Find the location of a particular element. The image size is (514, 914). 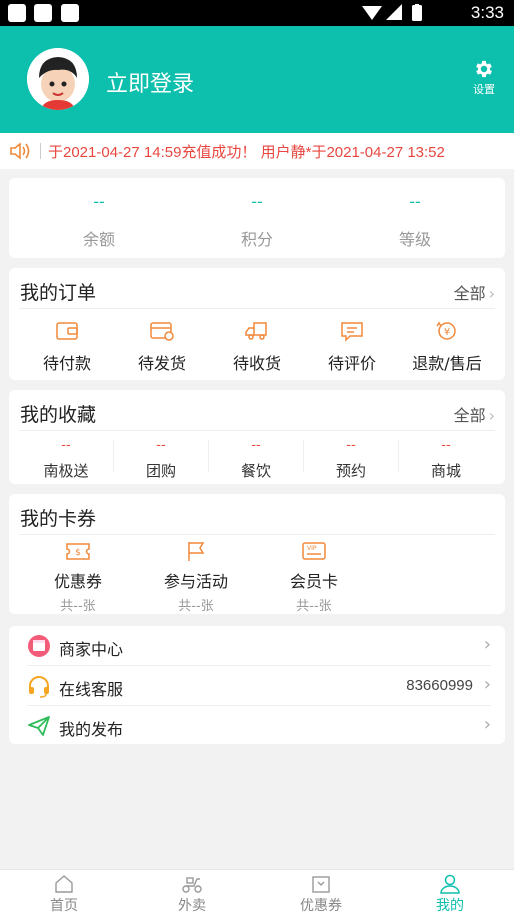

tab-home: 首页 is located at coordinates (64, 894).